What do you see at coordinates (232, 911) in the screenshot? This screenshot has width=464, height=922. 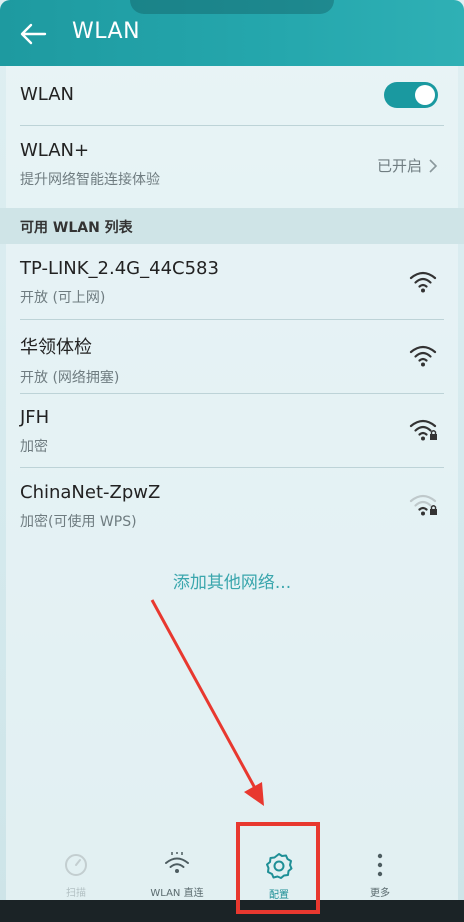 I see `device-bezel` at bounding box center [232, 911].